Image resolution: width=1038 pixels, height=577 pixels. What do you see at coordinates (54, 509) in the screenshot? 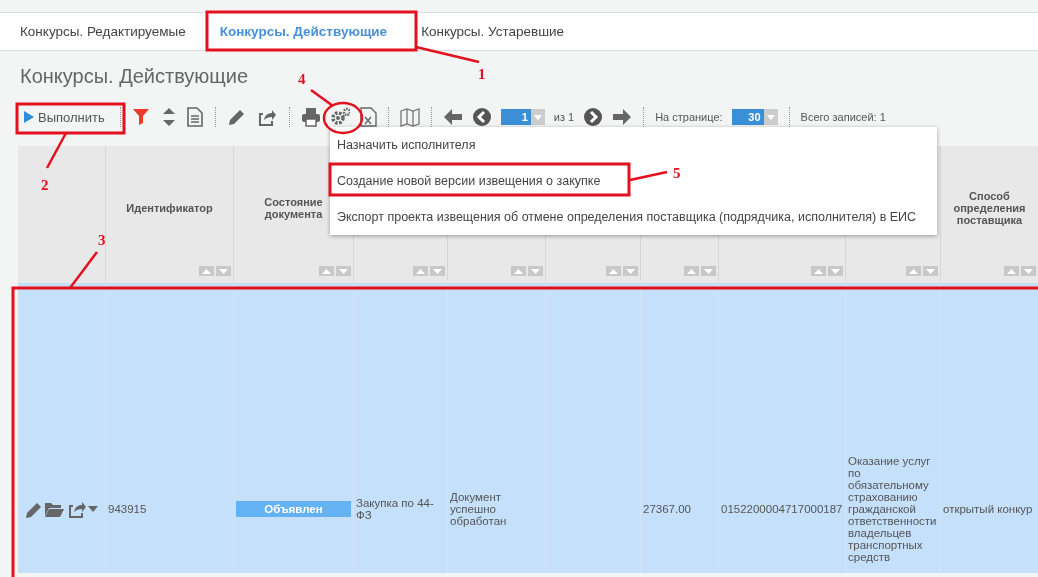
I see `folder-icon` at bounding box center [54, 509].